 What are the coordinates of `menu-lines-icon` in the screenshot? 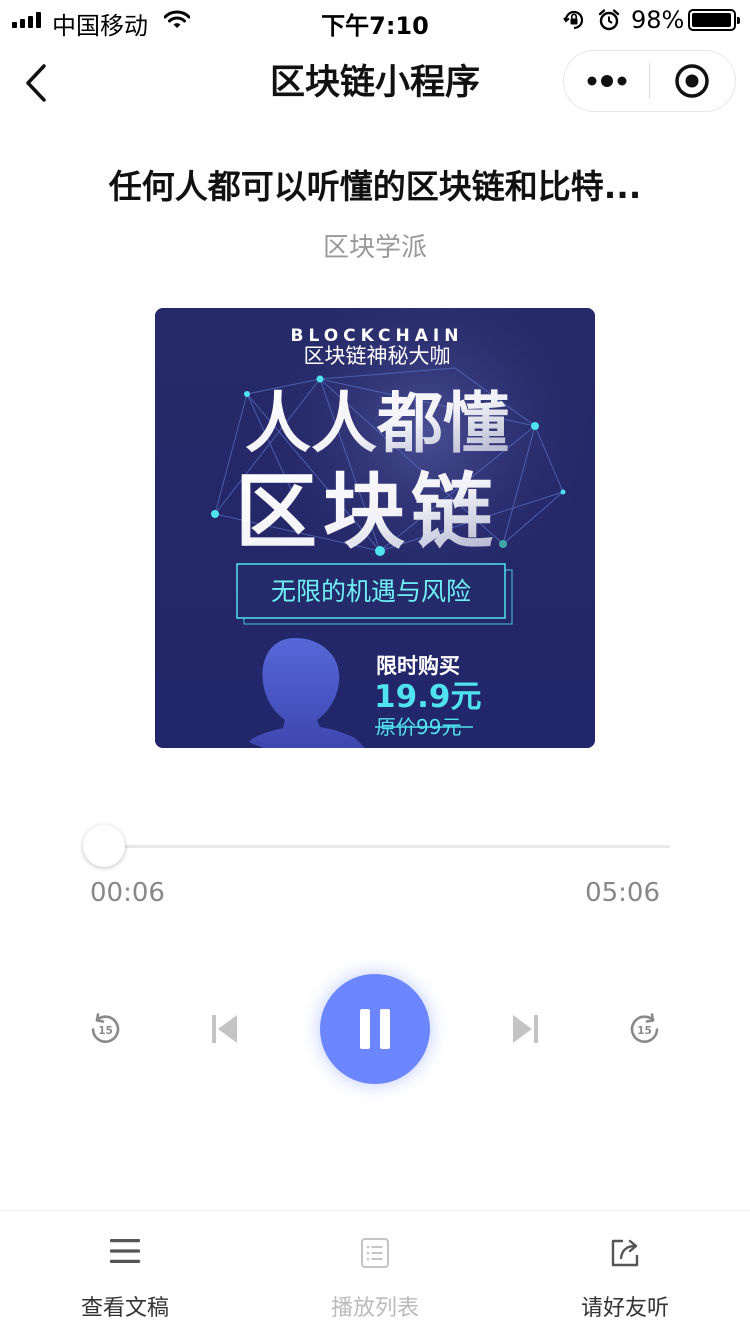 It's located at (125, 1251).